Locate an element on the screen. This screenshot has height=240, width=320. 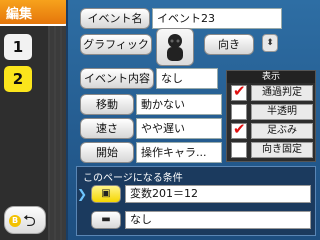
movement-label: 移動 is located at coordinates (107, 104).